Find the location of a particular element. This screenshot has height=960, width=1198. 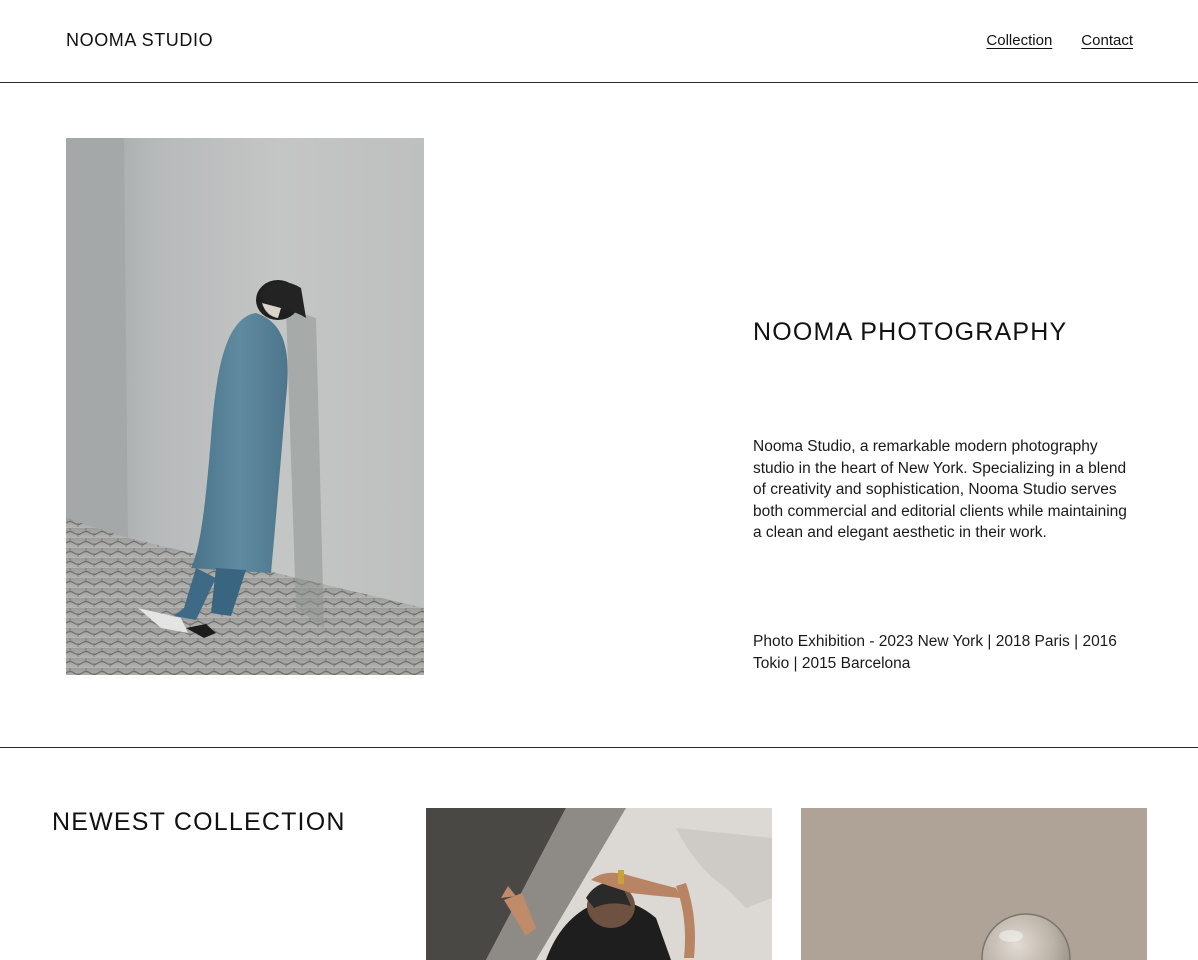

woman-arms-raised-photo-icon is located at coordinates (599, 884).